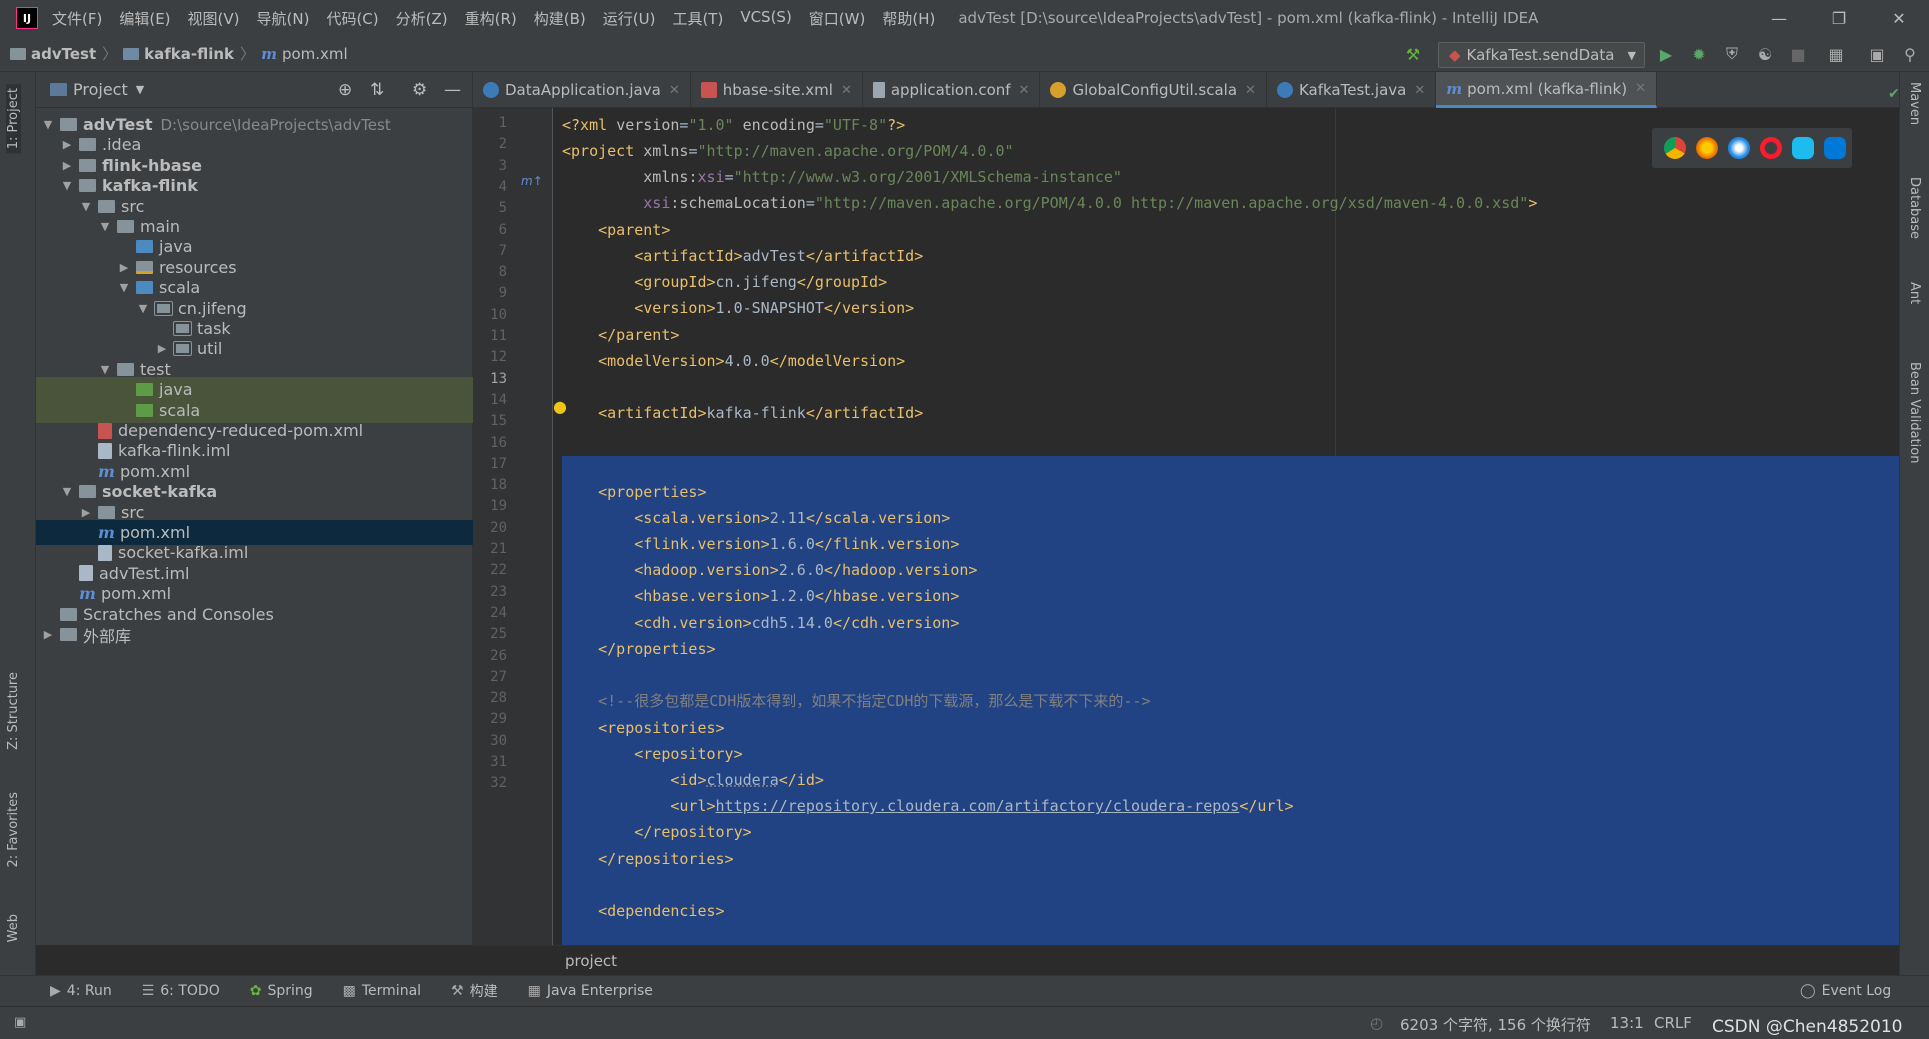  What do you see at coordinates (283, 18) in the screenshot?
I see `menu-navigate: 导航(N)` at bounding box center [283, 18].